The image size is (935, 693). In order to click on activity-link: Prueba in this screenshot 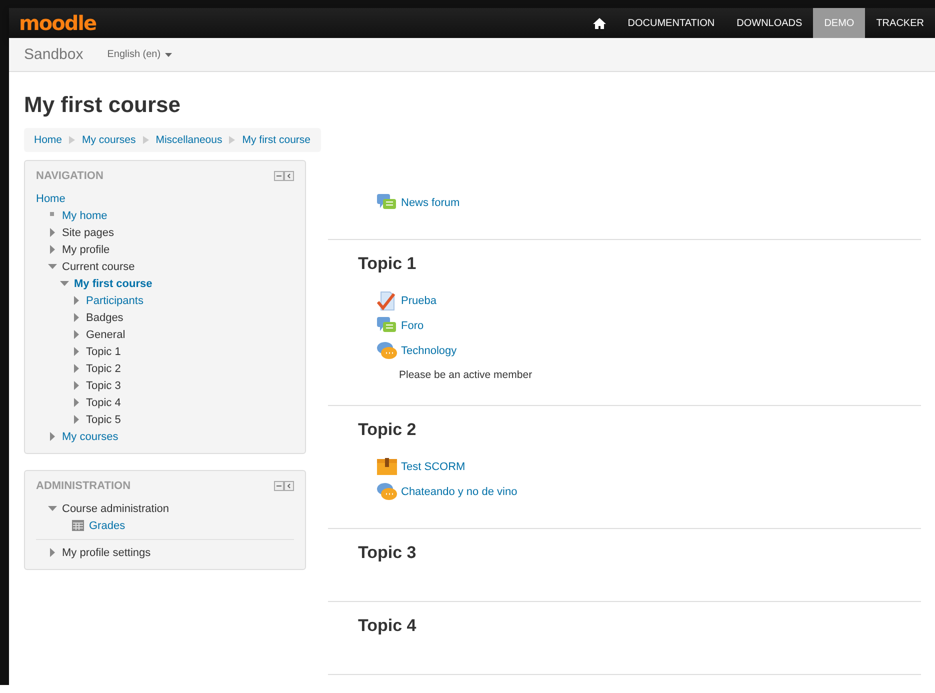, I will do `click(418, 300)`.